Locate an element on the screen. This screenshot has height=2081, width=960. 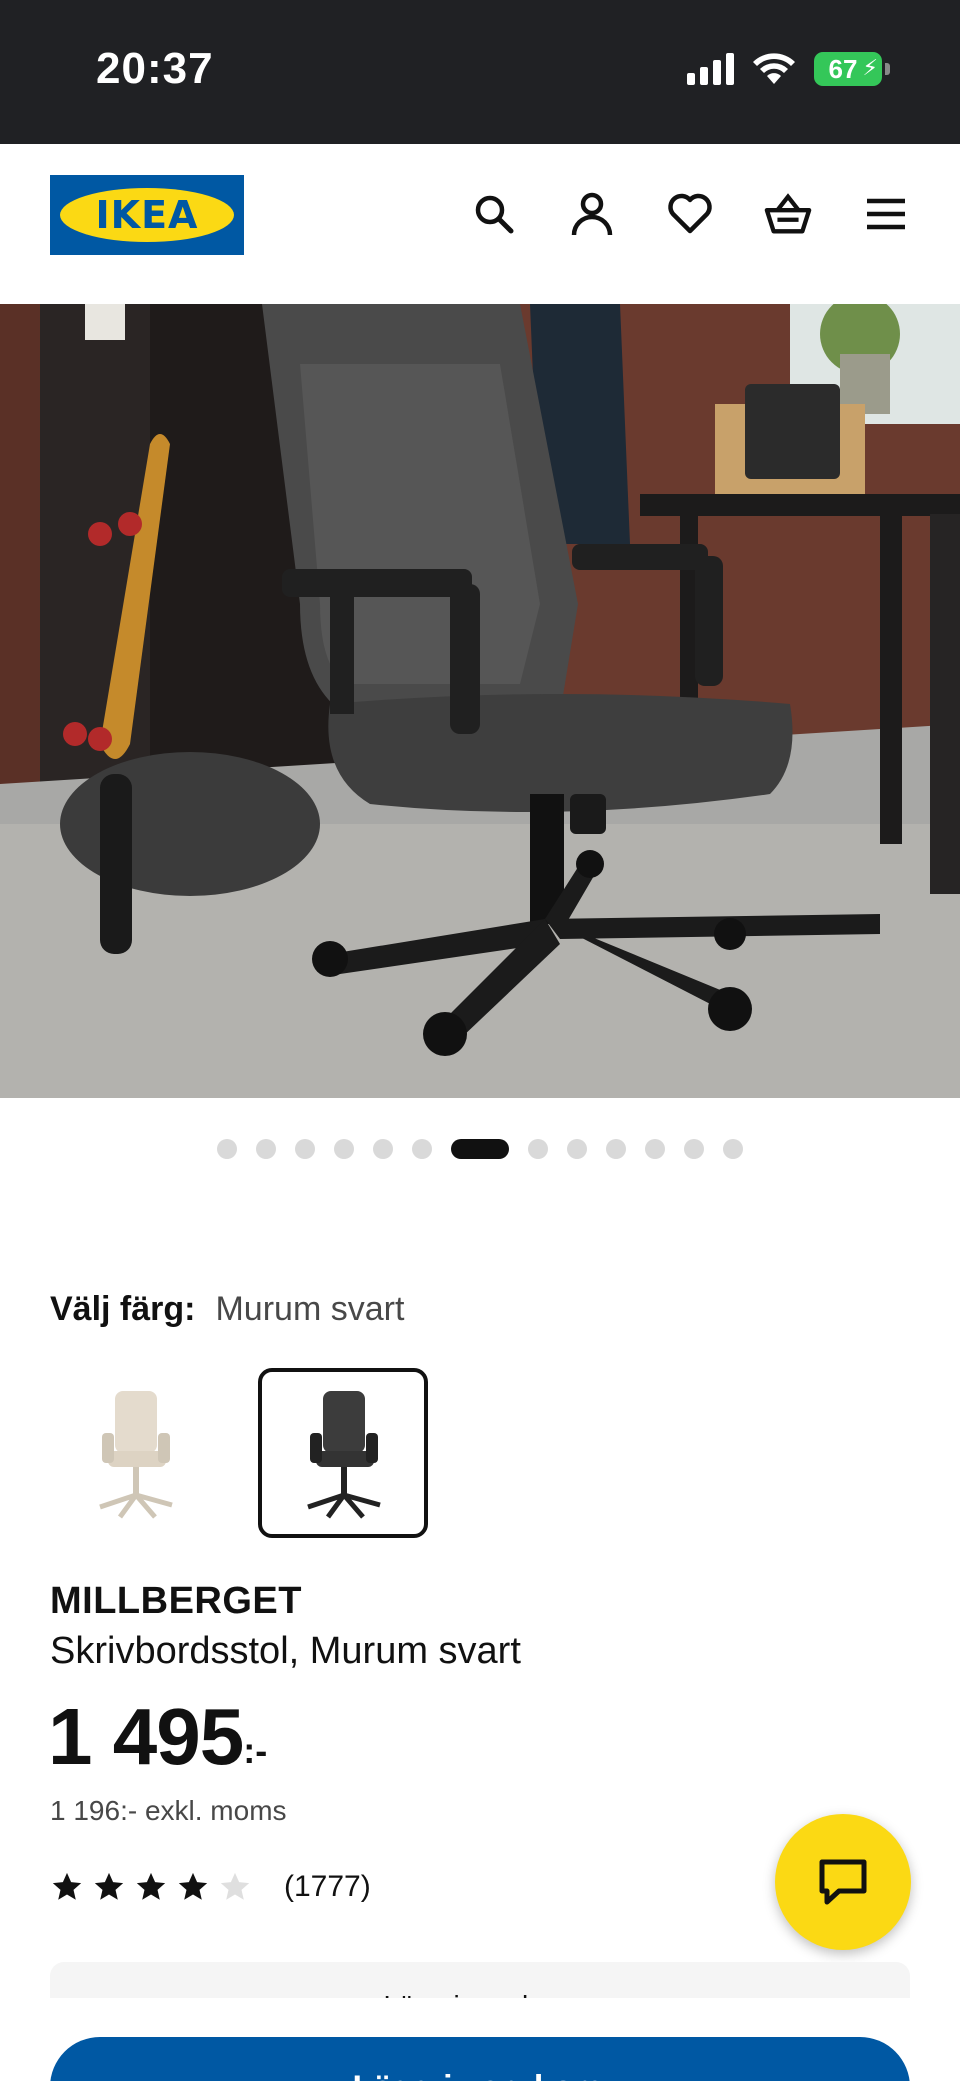
battery-charging-icon: 67 ⚡ is located at coordinates (852, 69).